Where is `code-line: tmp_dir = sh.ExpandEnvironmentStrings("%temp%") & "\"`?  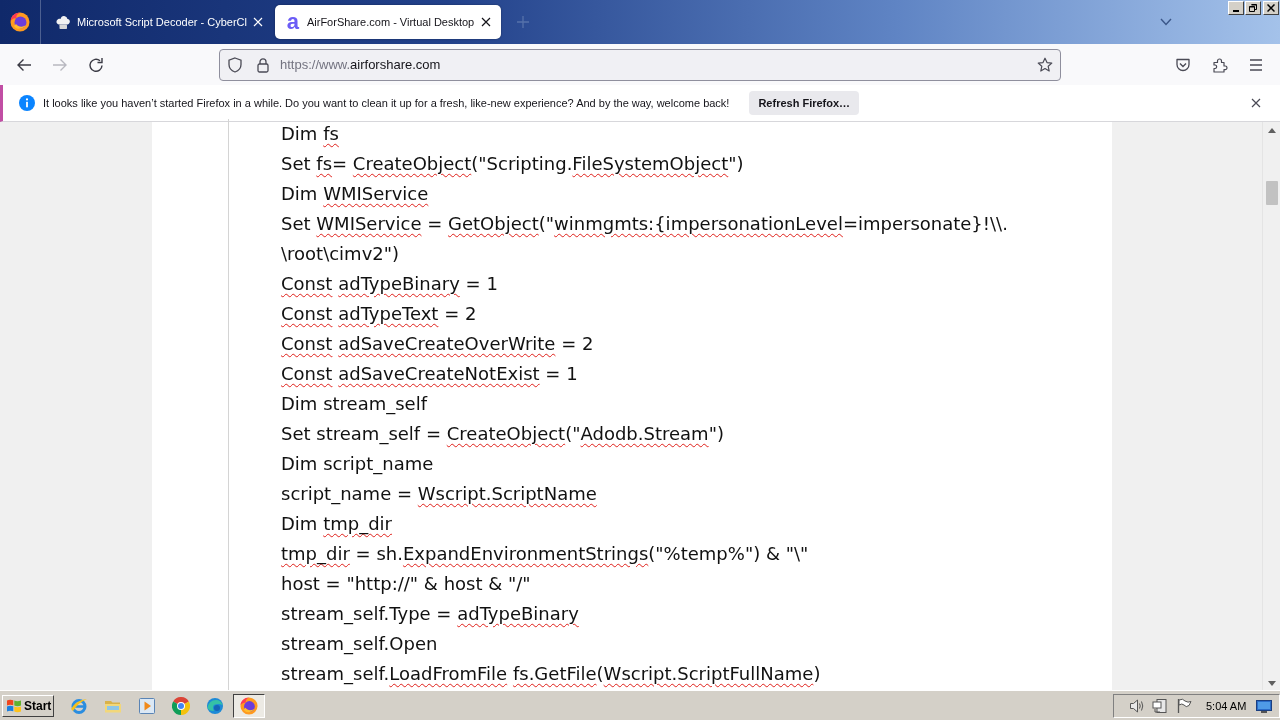
code-line: tmp_dir = sh.ExpandEnvironmentStrings("%temp%") & "\" is located at coordinates (545, 554).